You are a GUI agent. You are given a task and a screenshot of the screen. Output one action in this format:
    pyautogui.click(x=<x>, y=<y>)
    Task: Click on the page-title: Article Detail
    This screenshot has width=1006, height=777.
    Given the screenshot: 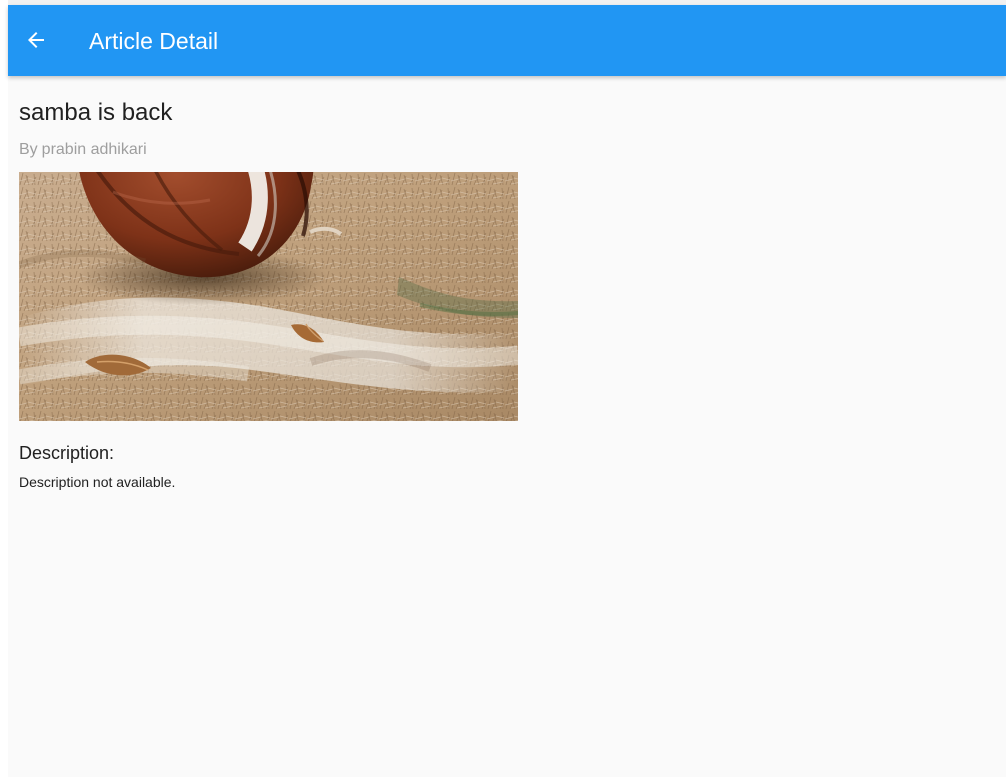 What is the action you would take?
    pyautogui.click(x=154, y=41)
    